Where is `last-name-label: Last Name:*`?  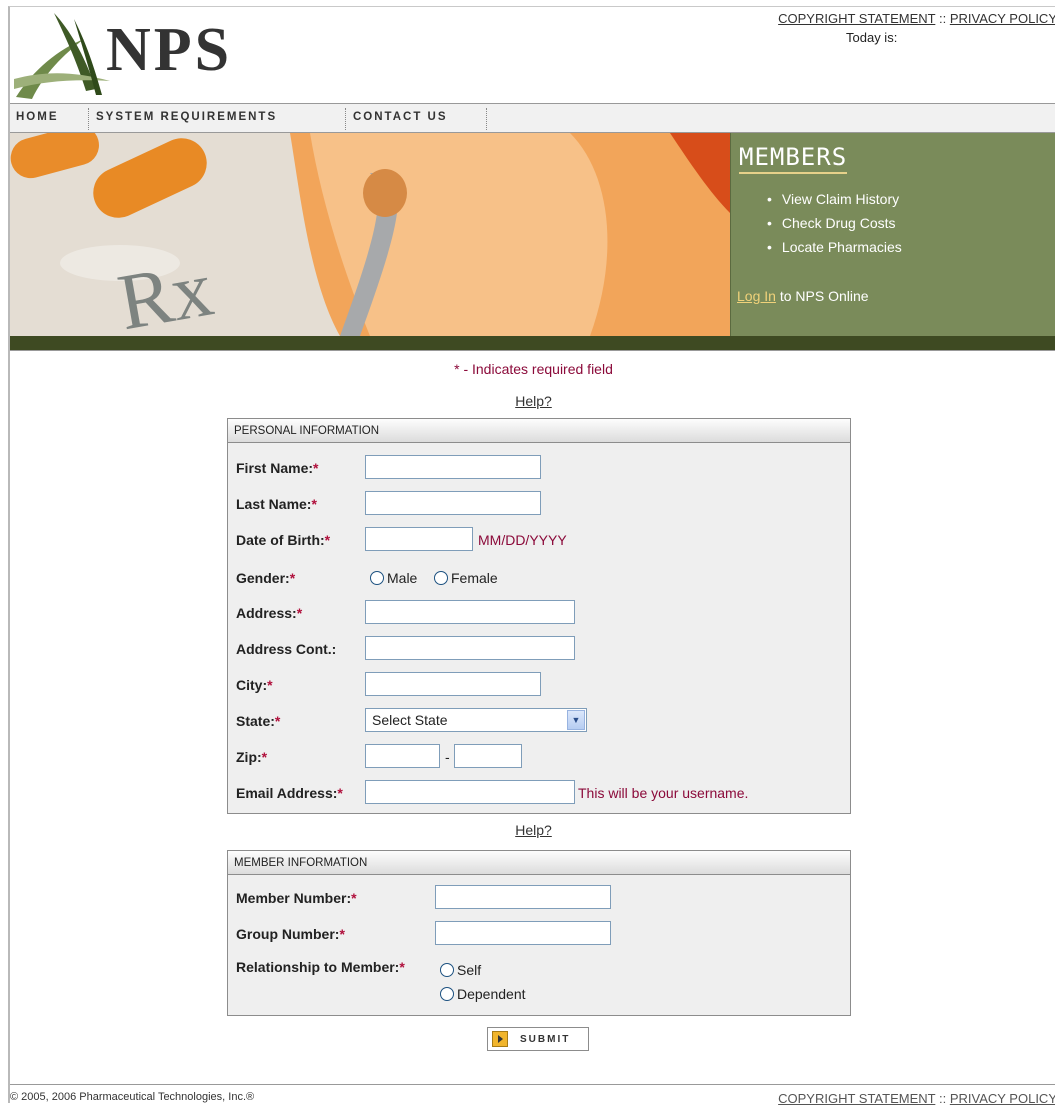 last-name-label: Last Name:* is located at coordinates (276, 504).